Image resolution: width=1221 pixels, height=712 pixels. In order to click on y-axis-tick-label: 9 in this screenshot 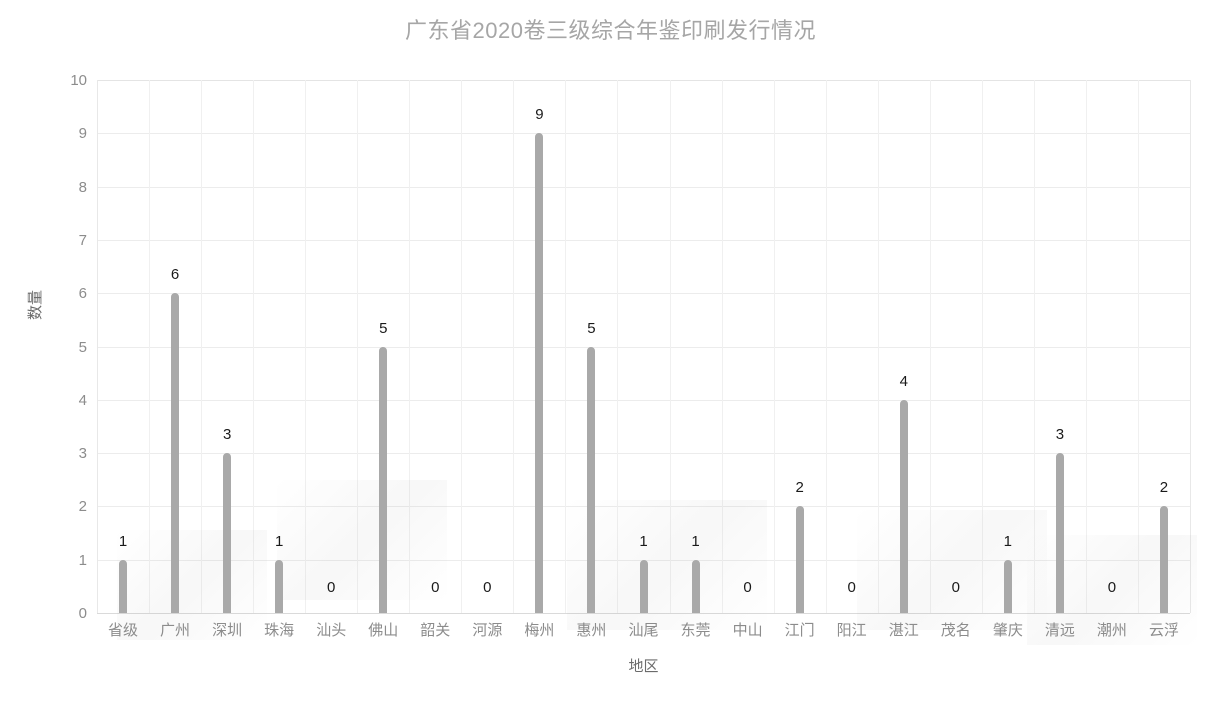, I will do `click(82, 134)`.